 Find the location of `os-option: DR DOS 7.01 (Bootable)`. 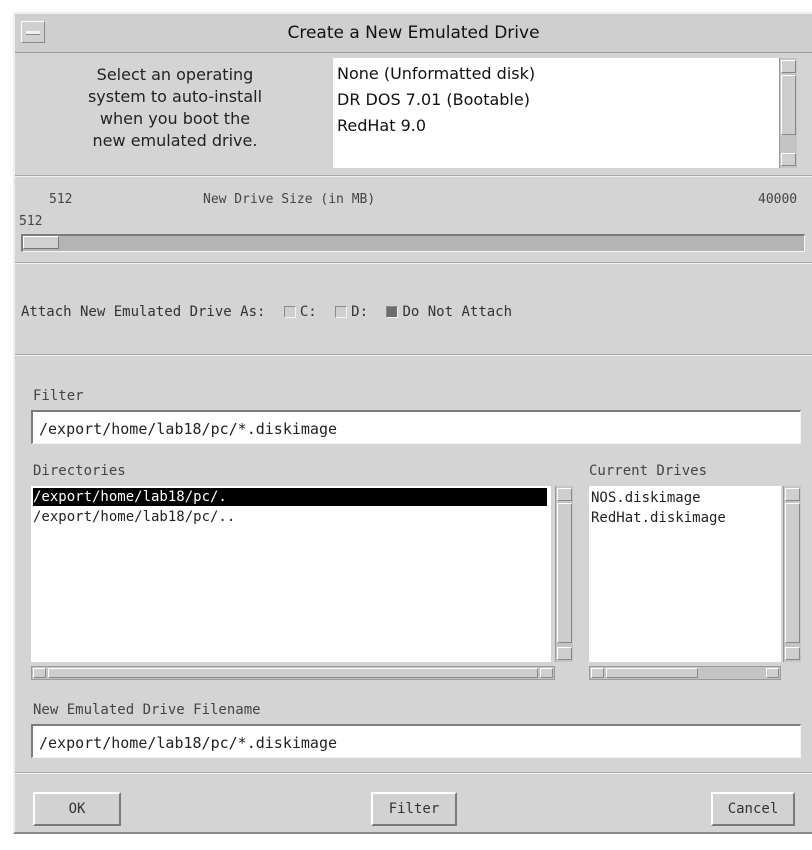

os-option: DR DOS 7.01 (Bootable) is located at coordinates (433, 99).